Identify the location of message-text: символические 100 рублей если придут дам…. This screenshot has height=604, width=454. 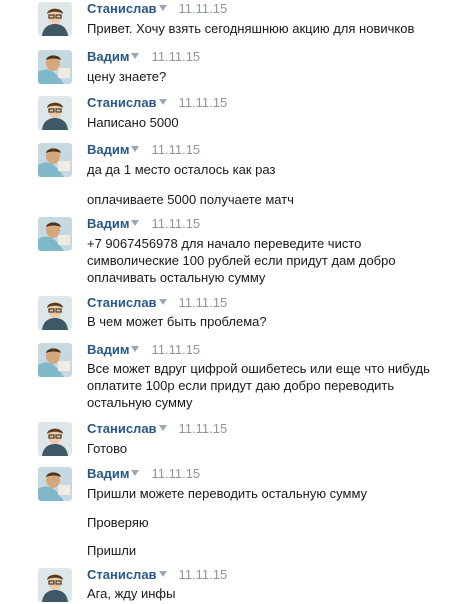
(241, 260).